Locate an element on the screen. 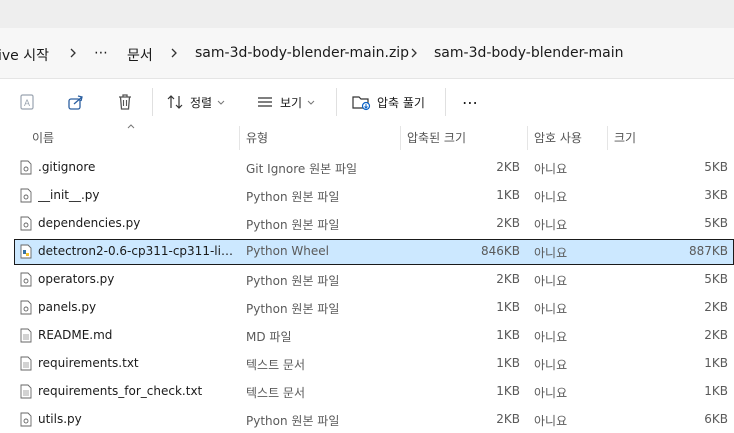 The image size is (734, 433). more-options-button: ⋯ is located at coordinates (470, 102).